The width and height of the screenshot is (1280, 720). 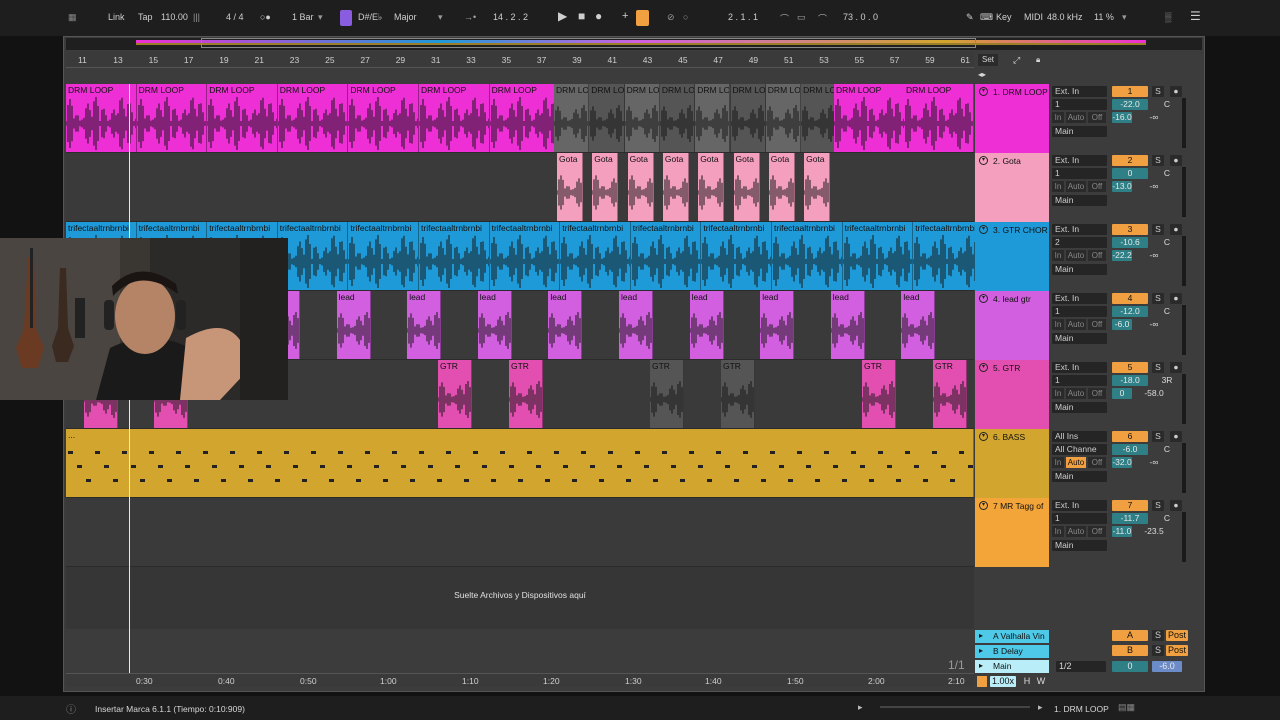 What do you see at coordinates (520, 187) in the screenshot?
I see `track-lane: Gota Gota Gota Gota Gota Gota Gota Gota` at bounding box center [520, 187].